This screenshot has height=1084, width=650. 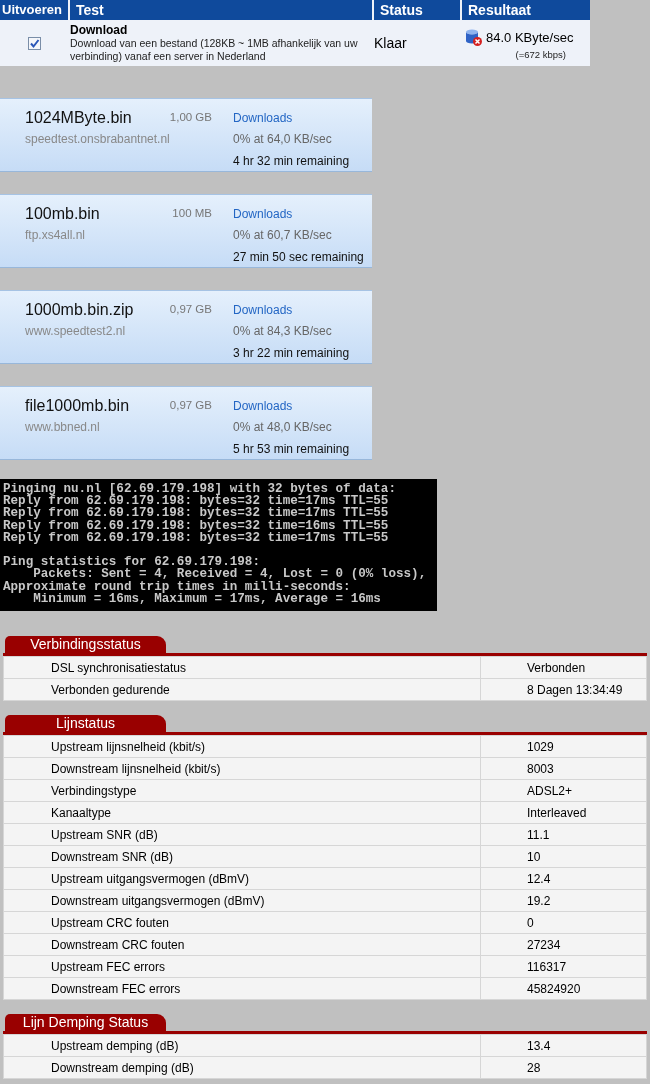 What do you see at coordinates (282, 332) in the screenshot?
I see `progress-text: 0% at 84,3 KB/sec` at bounding box center [282, 332].